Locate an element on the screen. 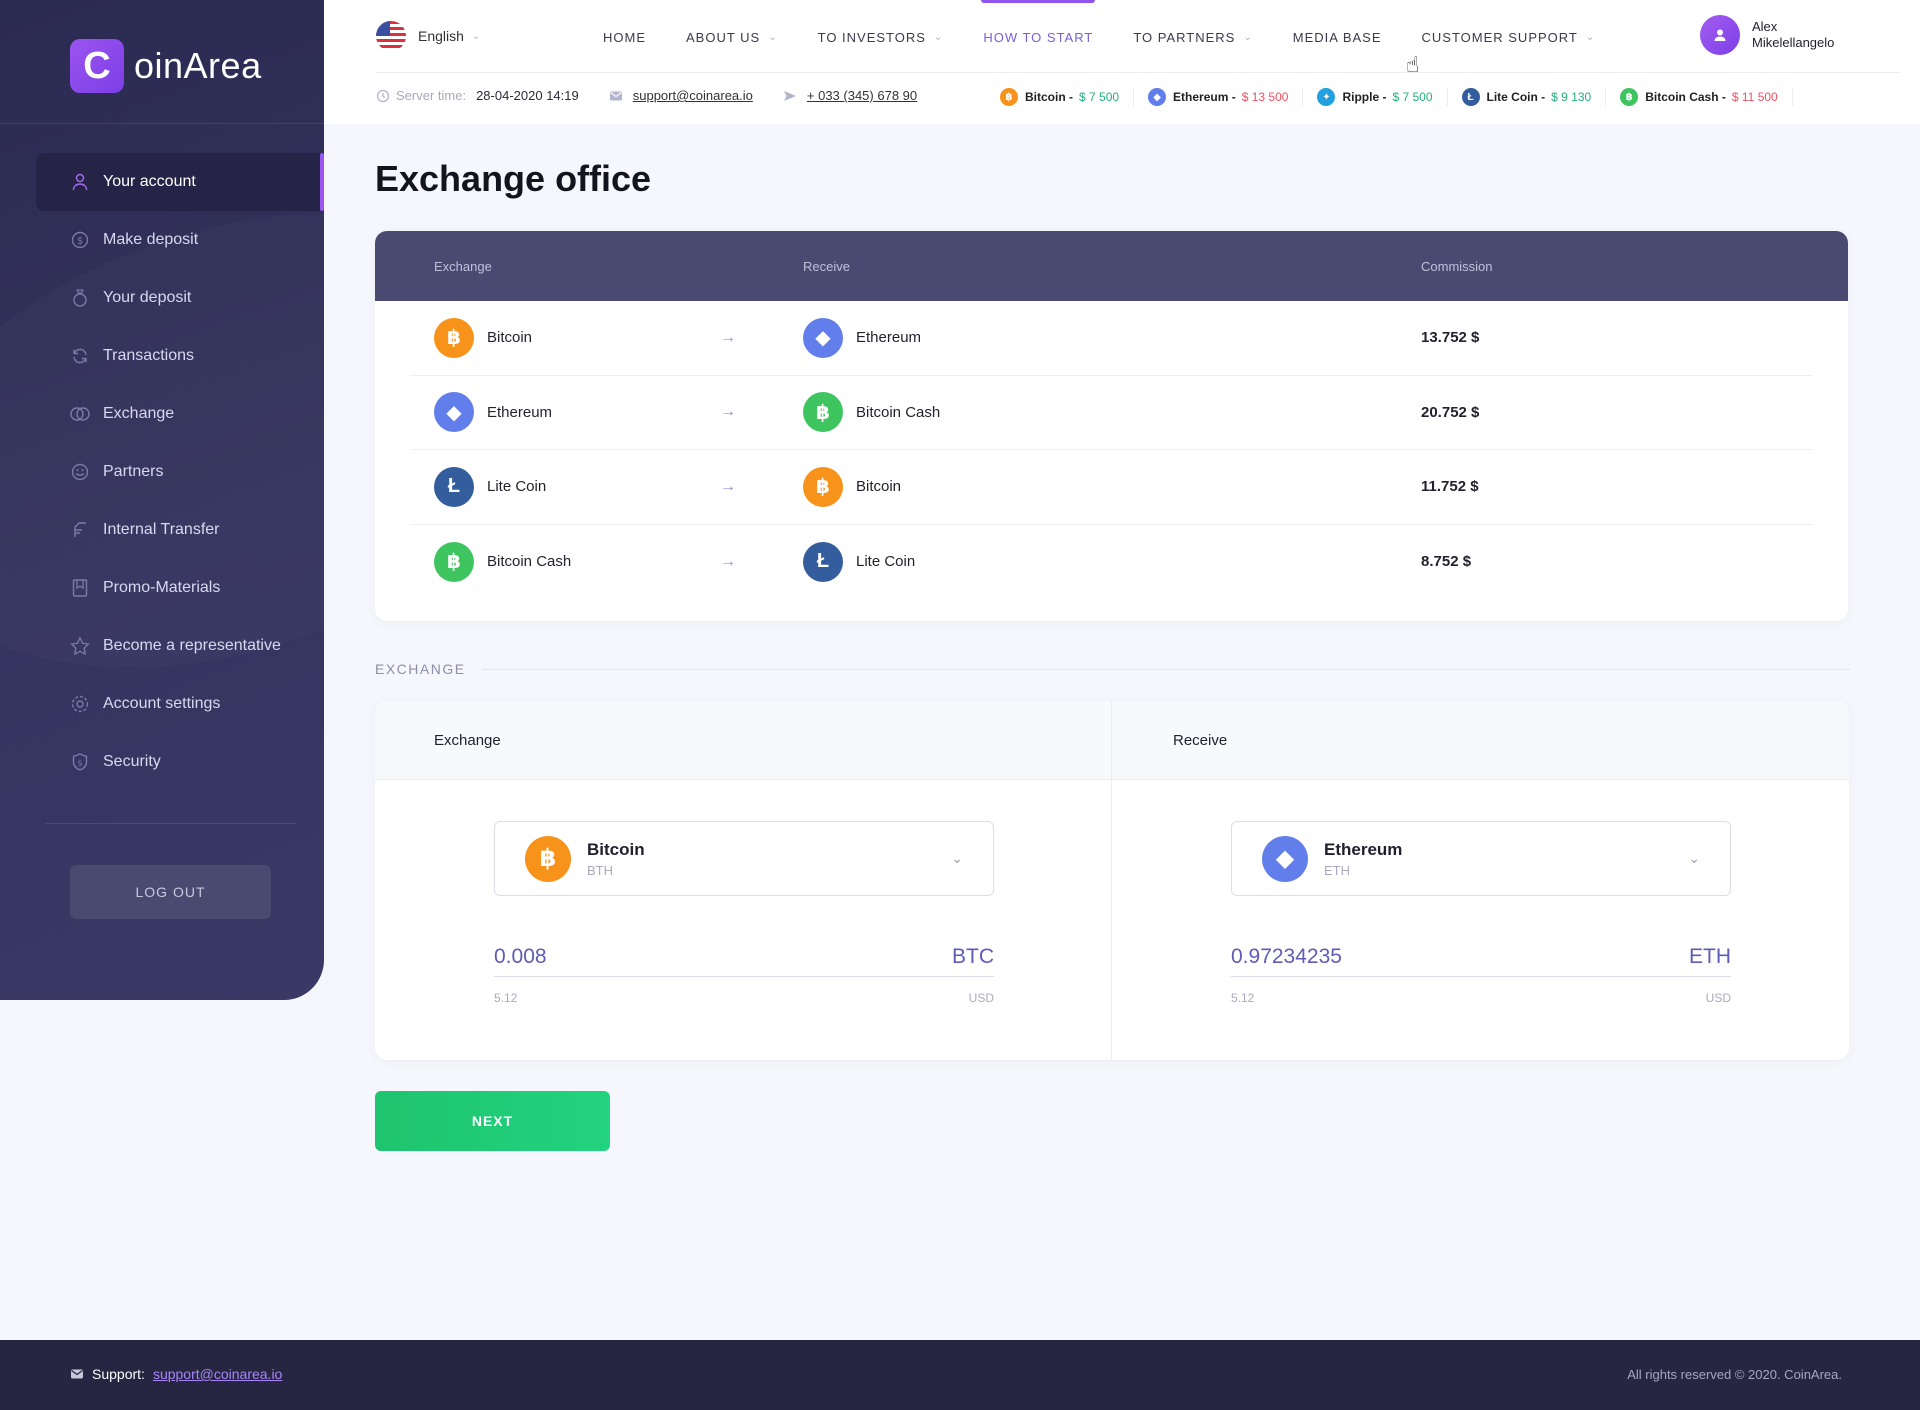  sidebar-divider is located at coordinates (162, 123).